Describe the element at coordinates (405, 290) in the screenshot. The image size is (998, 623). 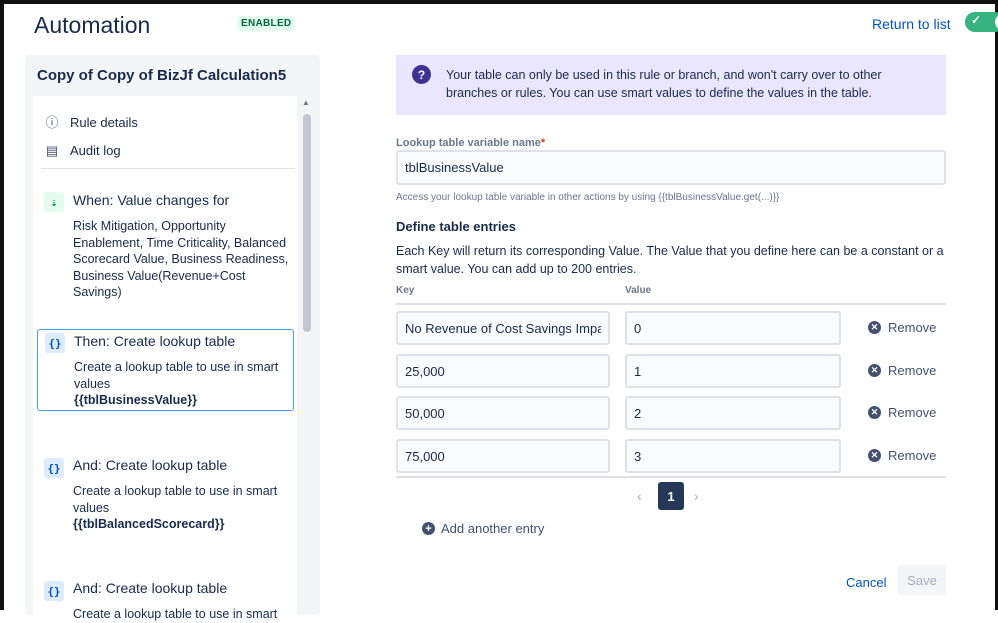
I see `key-column-header: Key` at that location.